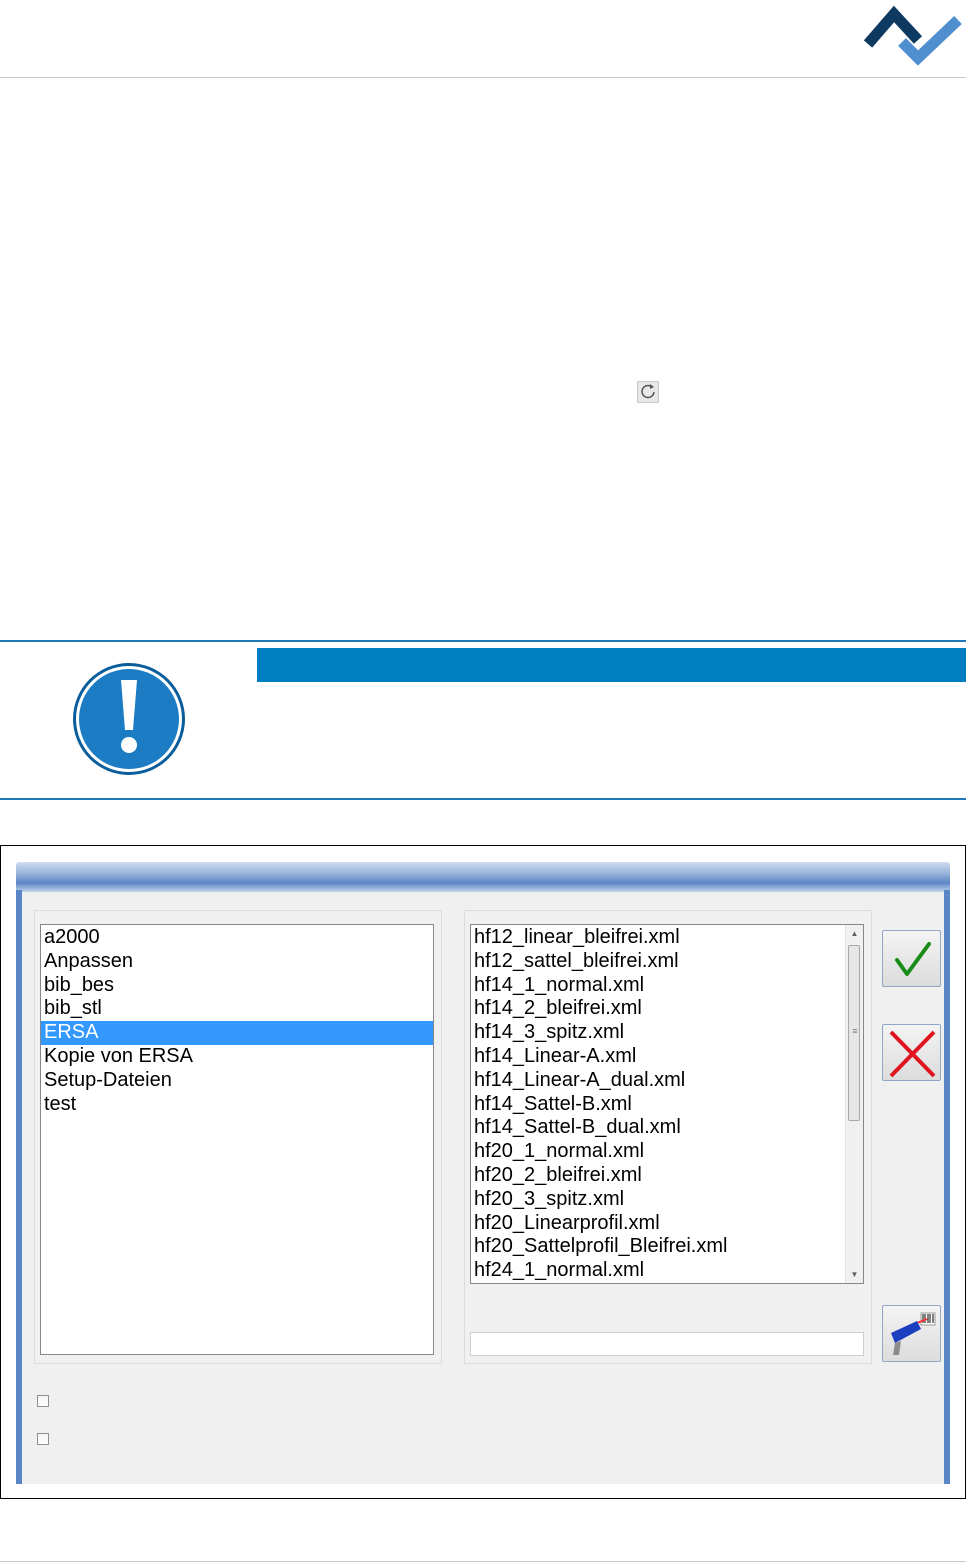 This screenshot has width=966, height=1563. What do you see at coordinates (658, 962) in the screenshot?
I see `file-item: hf12_sattel_bleifrei.xml` at bounding box center [658, 962].